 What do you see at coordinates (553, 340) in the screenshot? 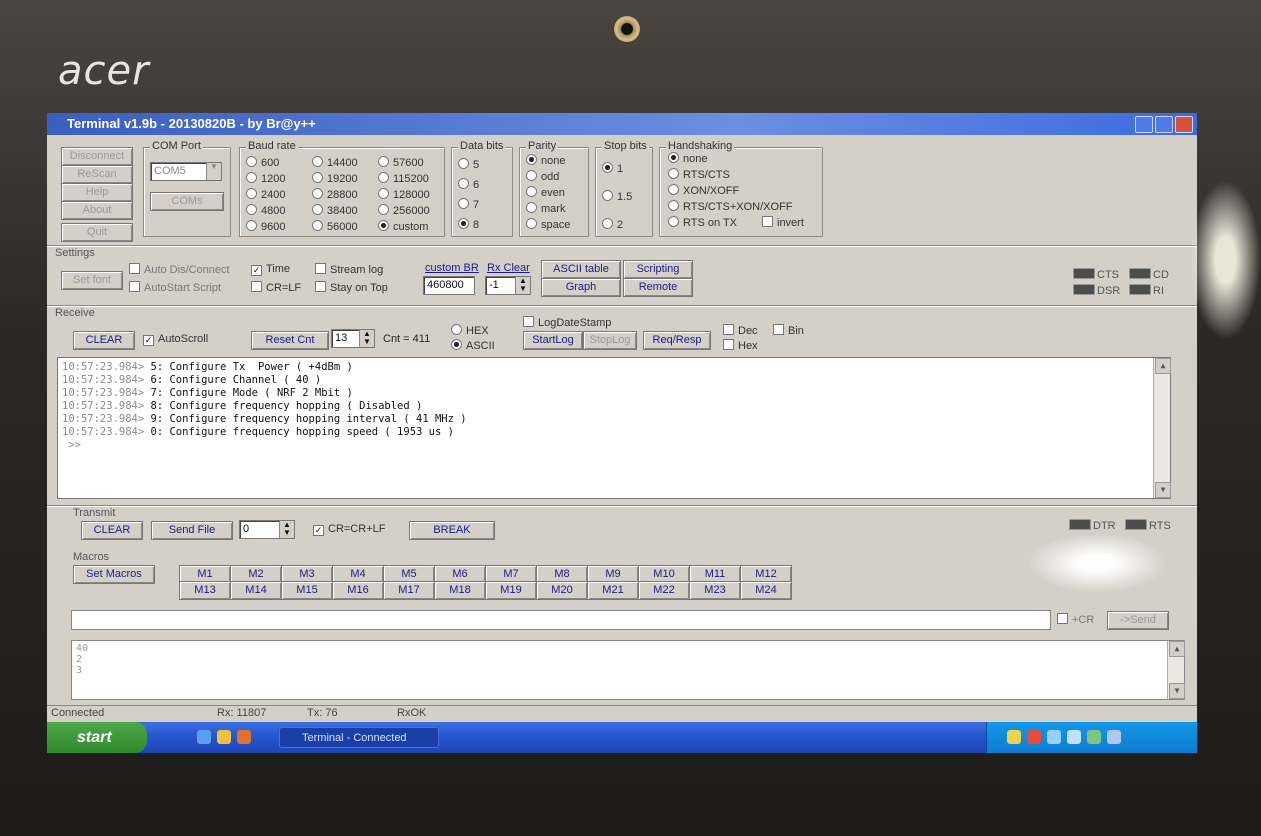
I see `start-log-button: StartLog` at bounding box center [553, 340].